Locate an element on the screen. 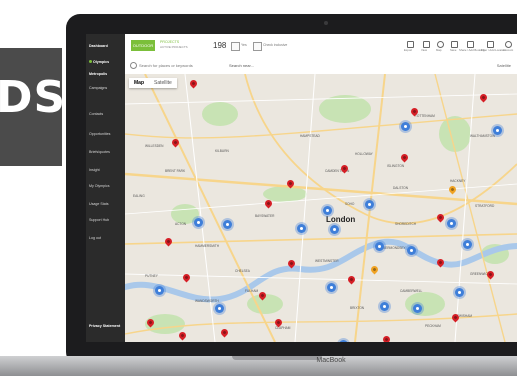  district-label: BERMONDSEY is located at coordinates (394, 248).